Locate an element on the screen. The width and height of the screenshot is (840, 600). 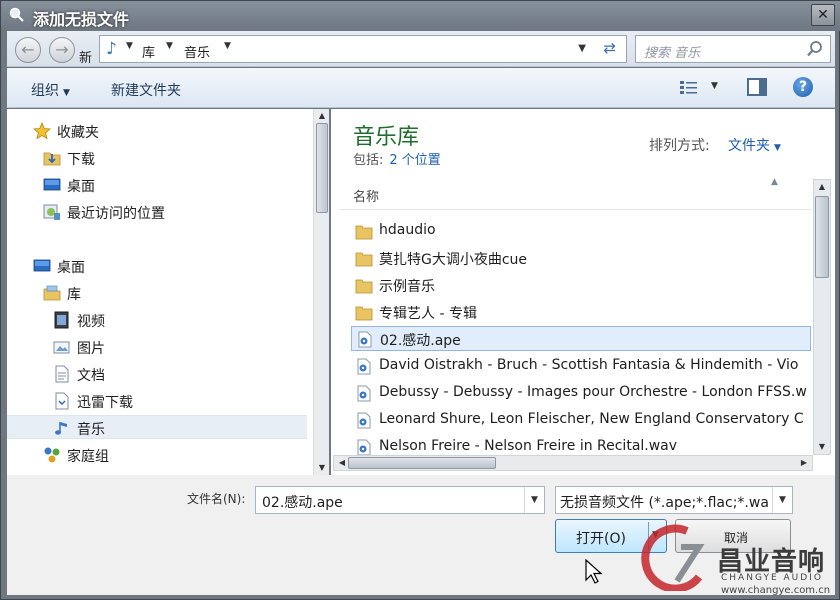
documents-library-icon is located at coordinates (62, 374).